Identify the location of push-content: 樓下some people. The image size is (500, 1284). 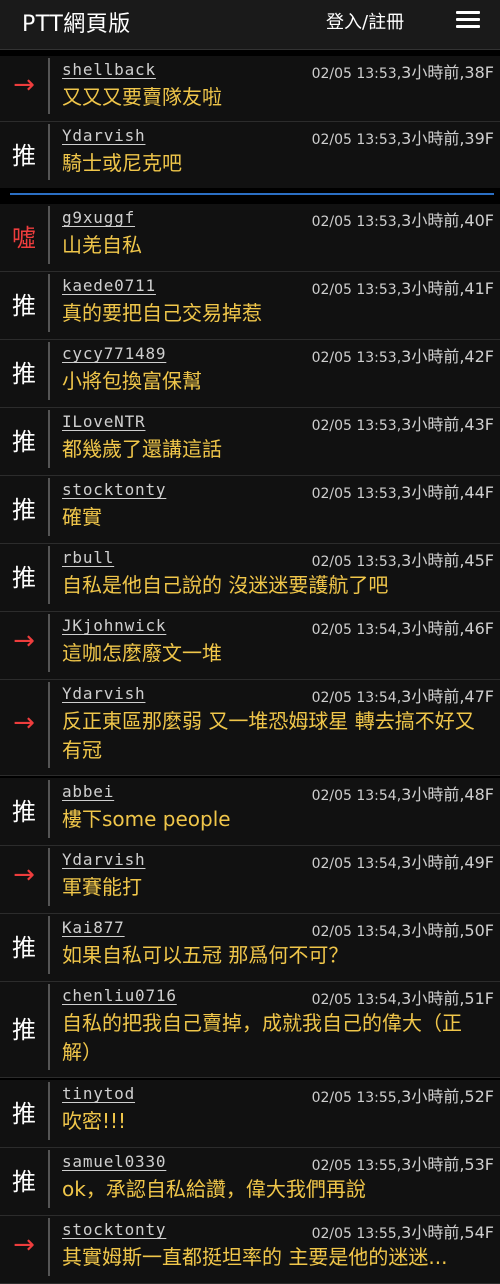
(146, 819).